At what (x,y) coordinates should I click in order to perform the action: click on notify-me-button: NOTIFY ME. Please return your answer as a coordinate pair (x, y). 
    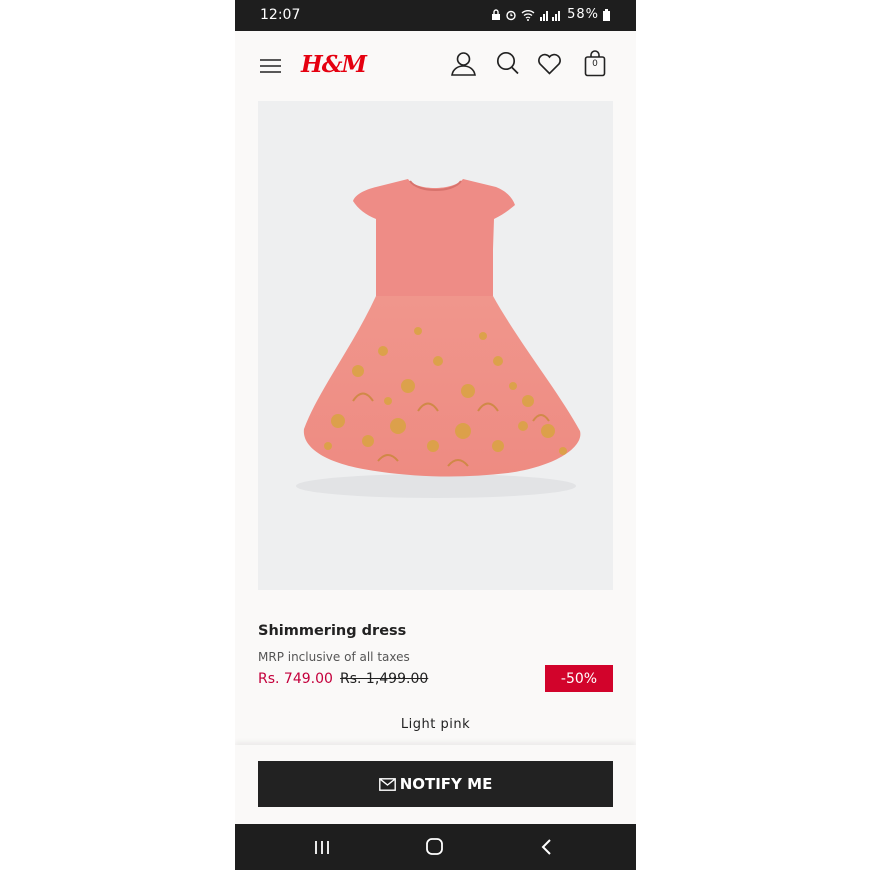
    Looking at the image, I should click on (435, 784).